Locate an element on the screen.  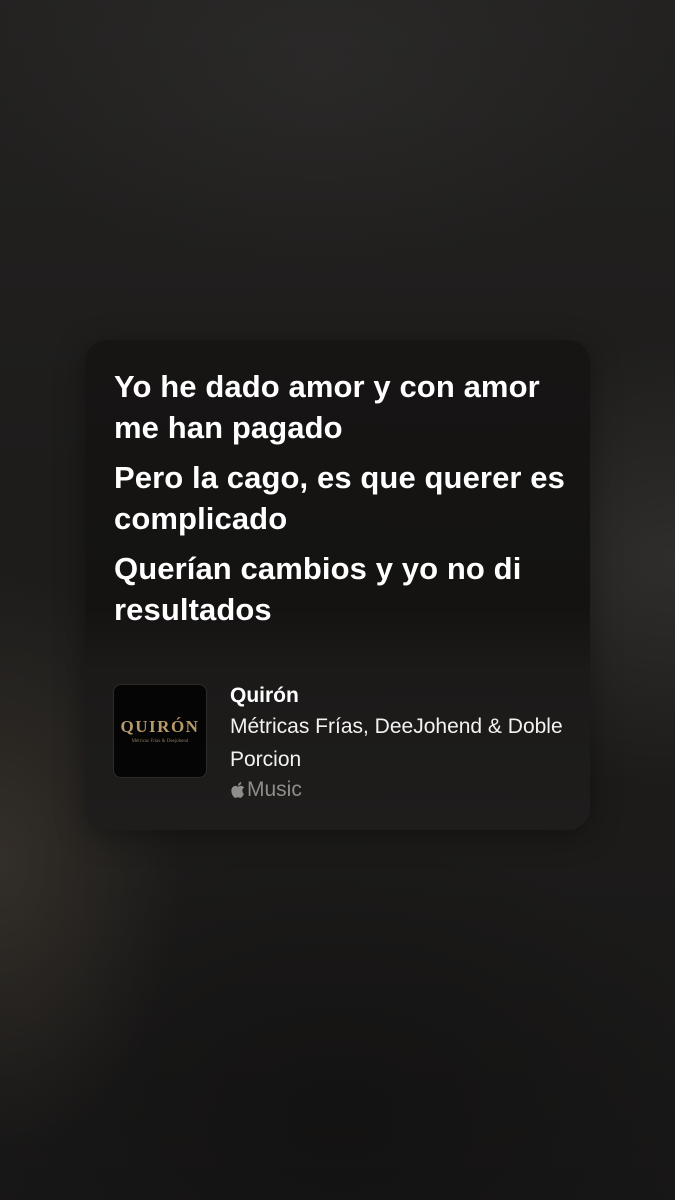
artwork-subtitle: Métricas Frías & Deejohend is located at coordinates (160, 741).